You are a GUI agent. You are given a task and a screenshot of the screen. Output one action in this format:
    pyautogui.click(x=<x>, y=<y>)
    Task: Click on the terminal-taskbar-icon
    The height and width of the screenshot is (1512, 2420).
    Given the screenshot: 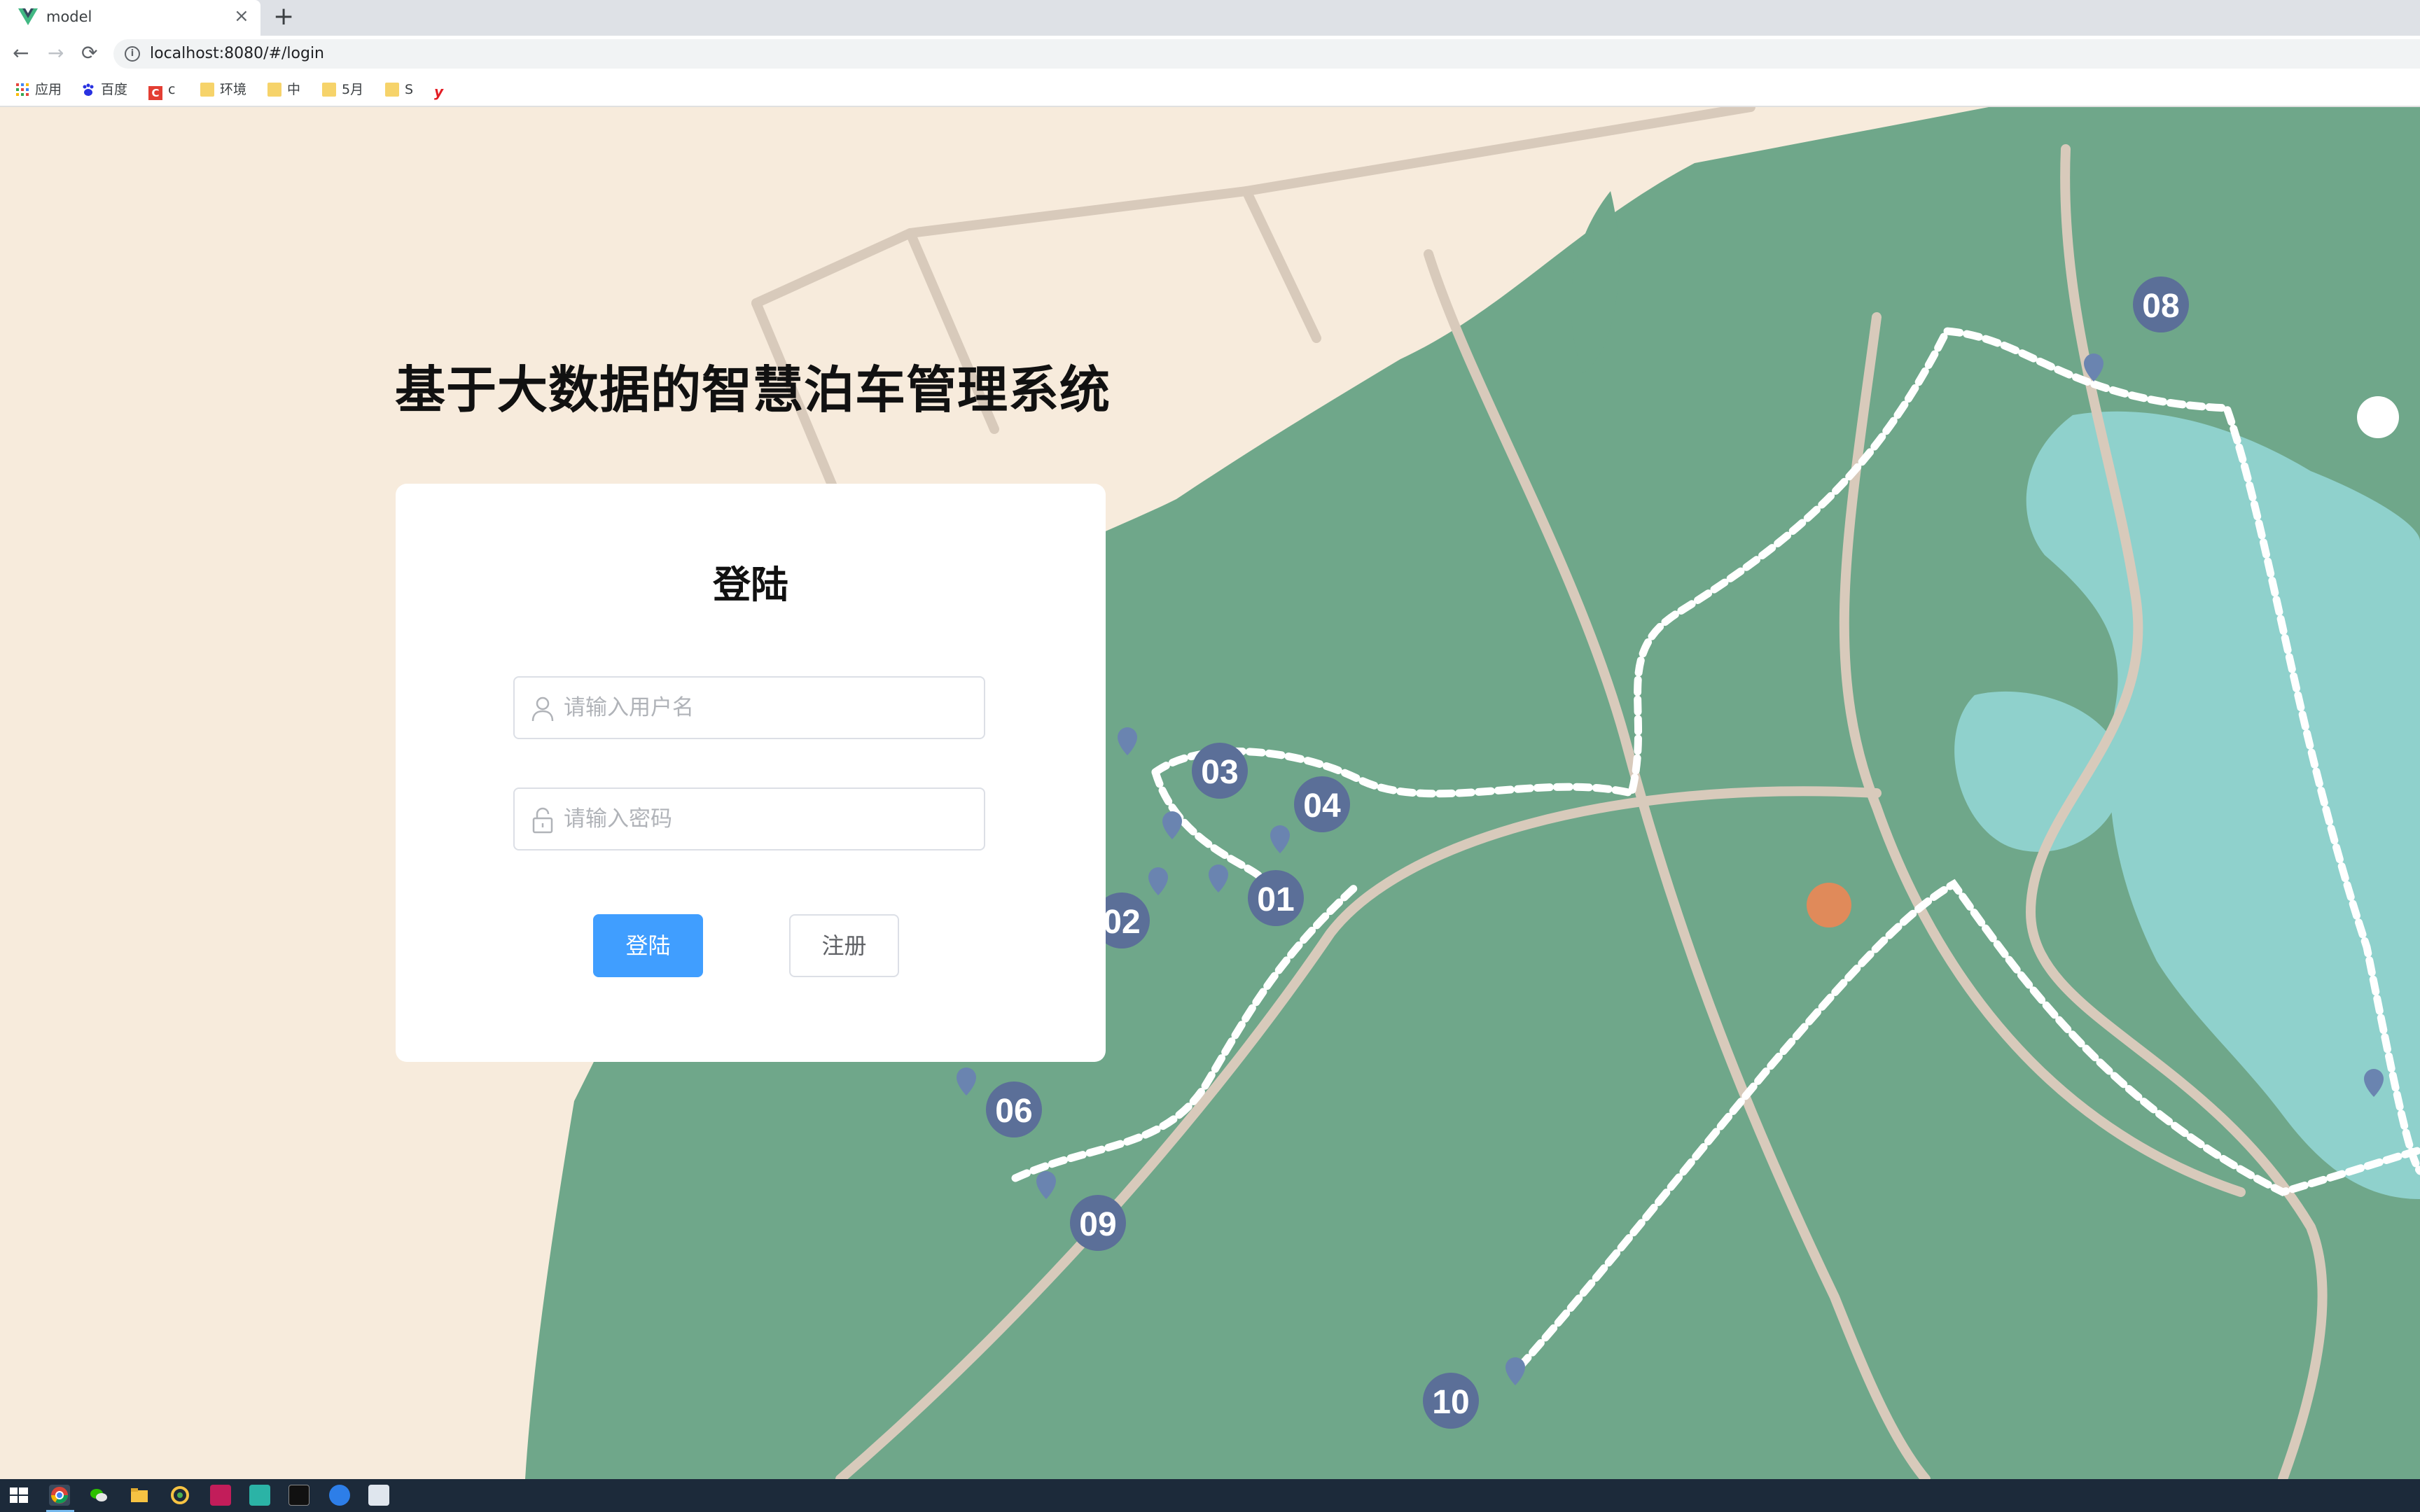 What is the action you would take?
    pyautogui.click(x=299, y=1495)
    